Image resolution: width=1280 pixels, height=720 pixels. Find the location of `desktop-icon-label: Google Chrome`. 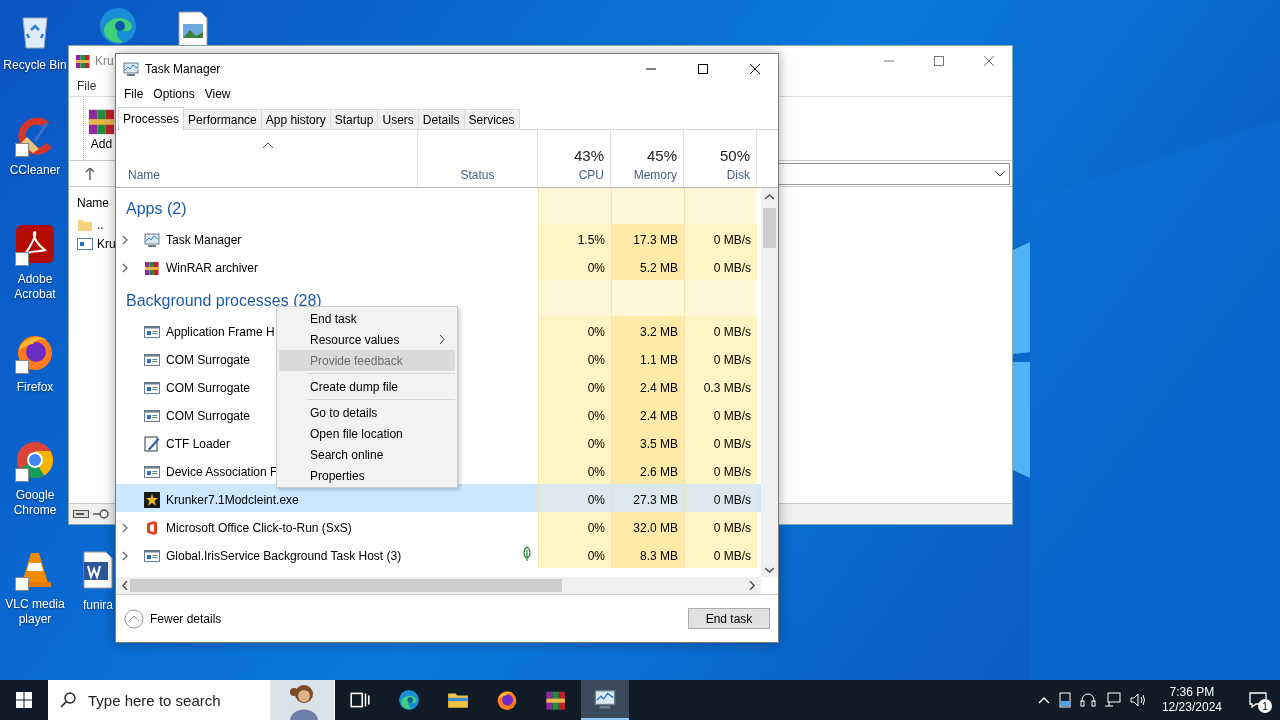

desktop-icon-label: Google Chrome is located at coordinates (35, 503).